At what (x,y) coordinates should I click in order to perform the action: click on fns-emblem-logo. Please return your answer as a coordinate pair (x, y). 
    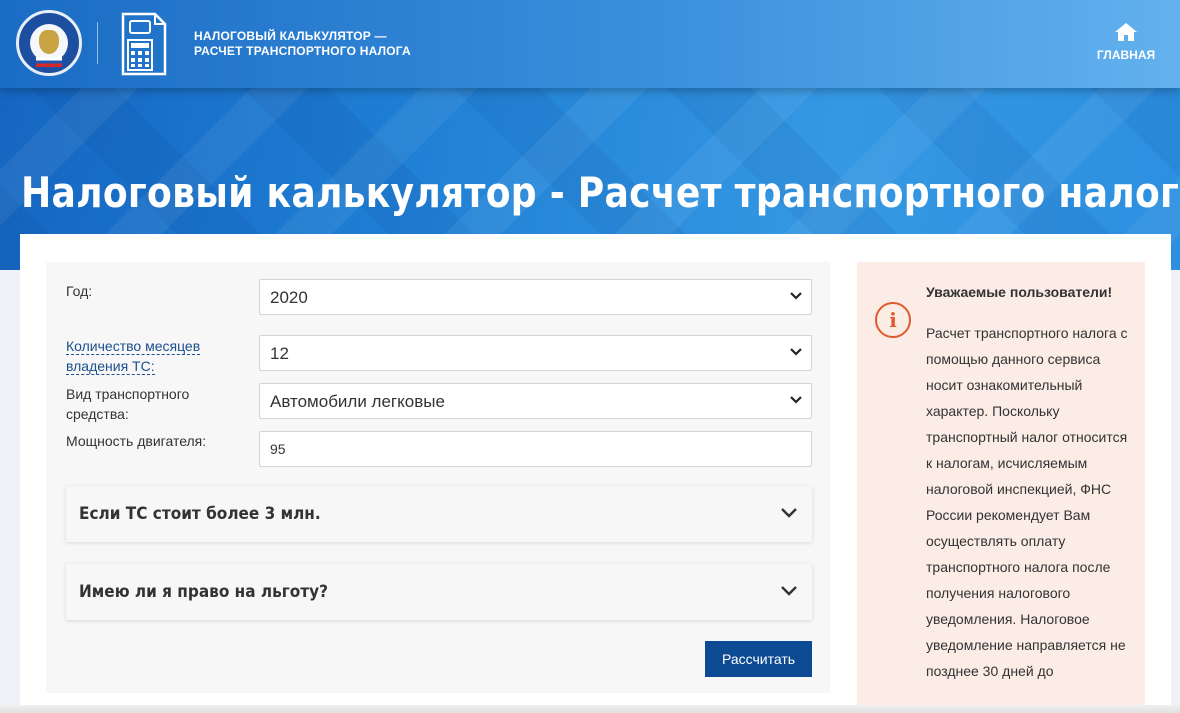
    Looking at the image, I should click on (49, 43).